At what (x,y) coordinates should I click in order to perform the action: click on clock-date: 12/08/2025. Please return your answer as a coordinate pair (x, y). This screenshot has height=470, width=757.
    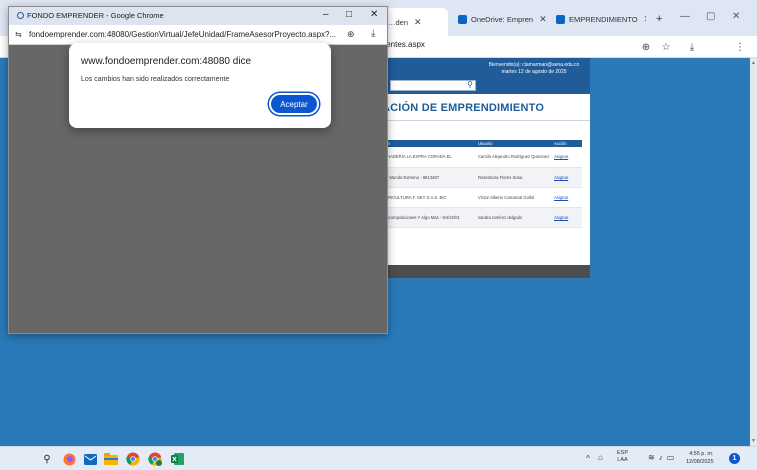
    Looking at the image, I should click on (700, 462).